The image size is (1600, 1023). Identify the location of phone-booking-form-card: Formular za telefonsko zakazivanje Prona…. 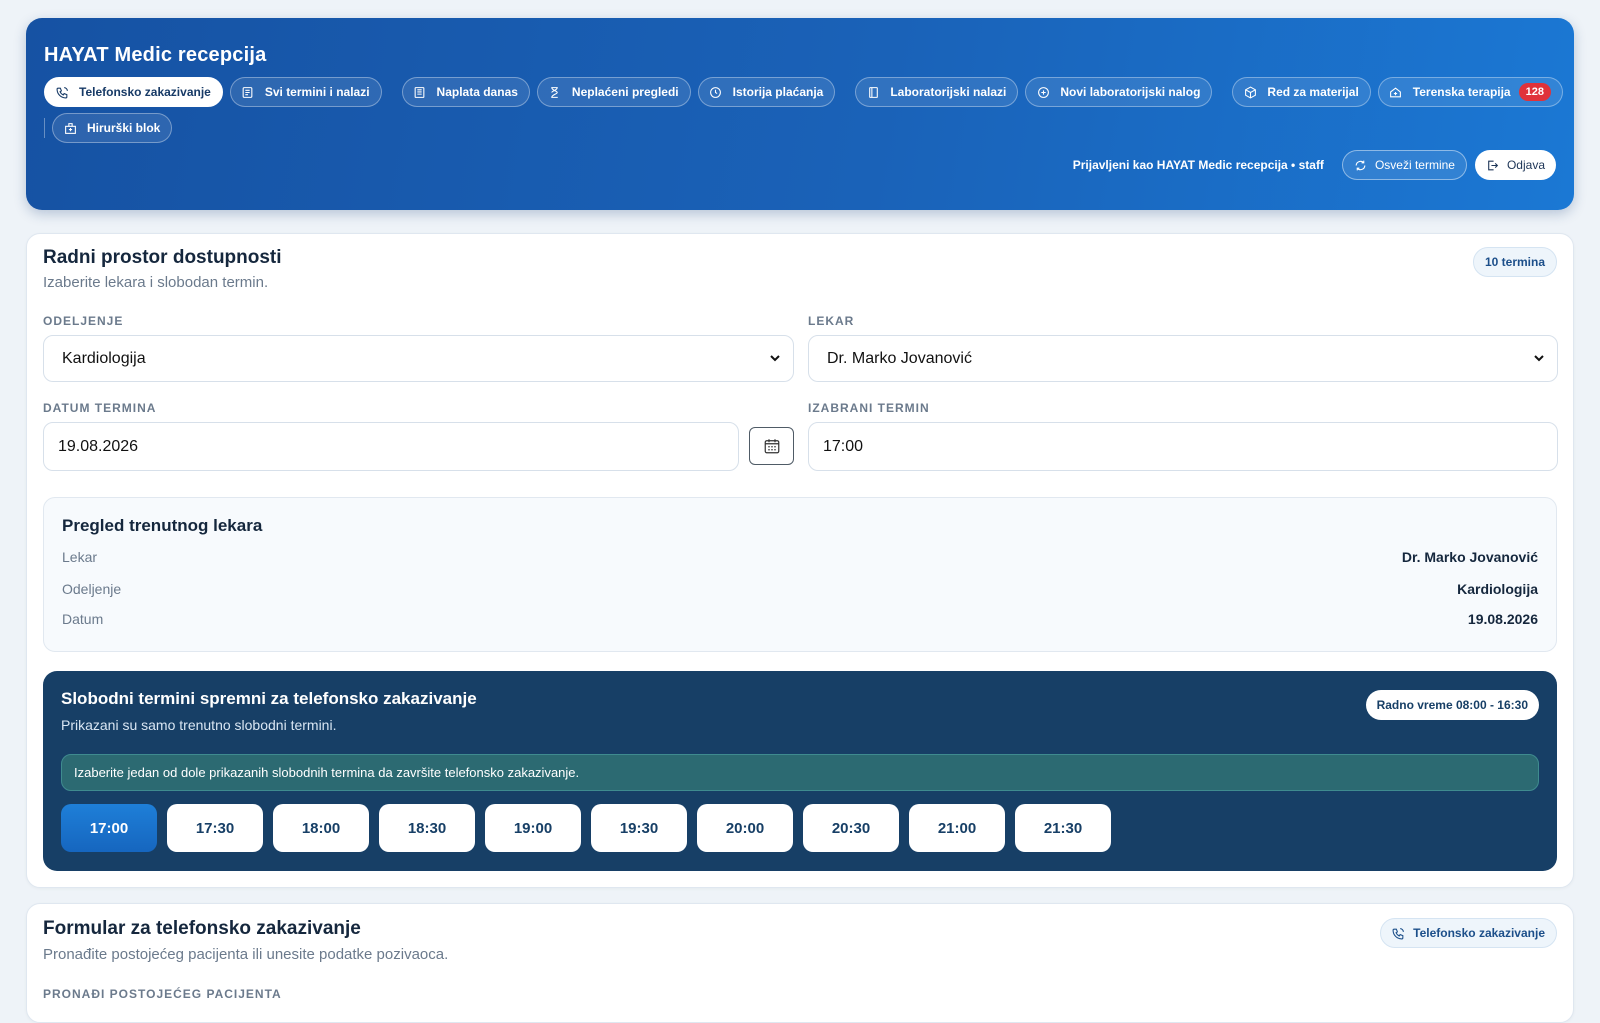
(800, 963).